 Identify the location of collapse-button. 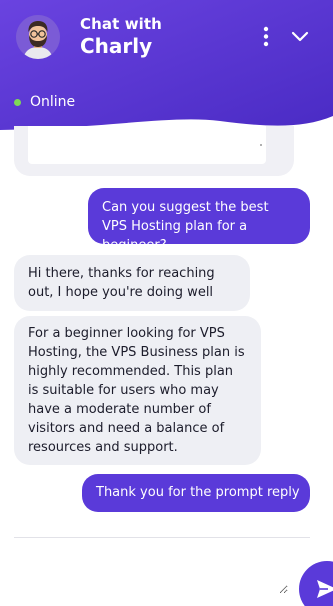
(300, 37).